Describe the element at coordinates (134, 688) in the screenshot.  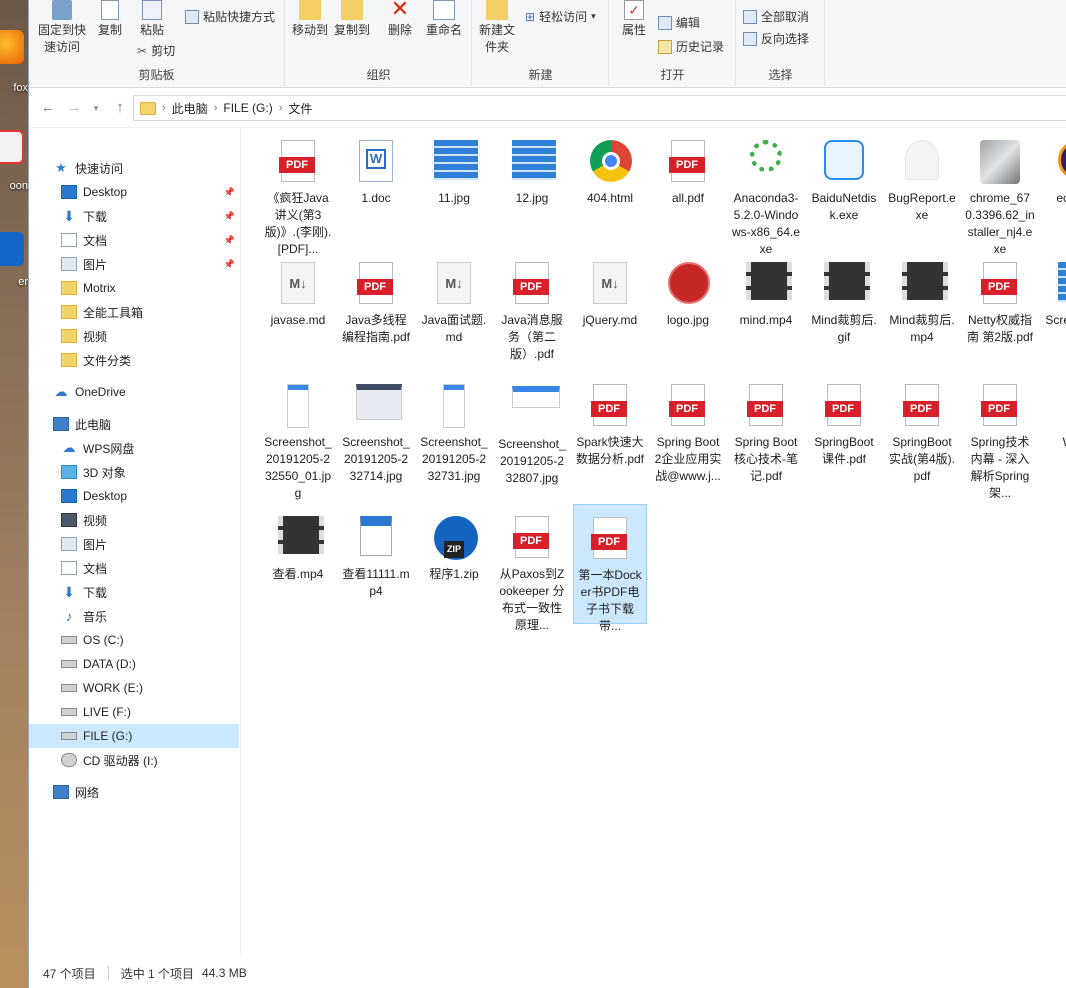
I see `nav-item: WORK (E:)` at that location.